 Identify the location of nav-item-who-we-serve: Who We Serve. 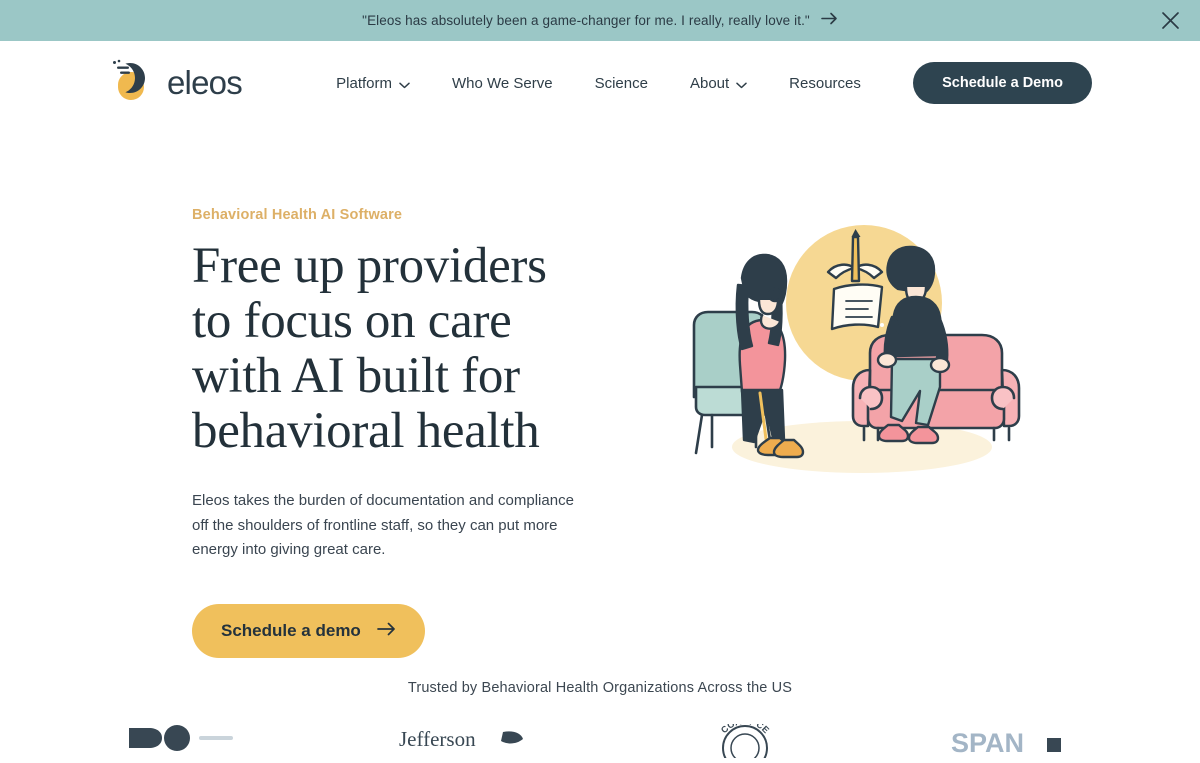
(502, 83).